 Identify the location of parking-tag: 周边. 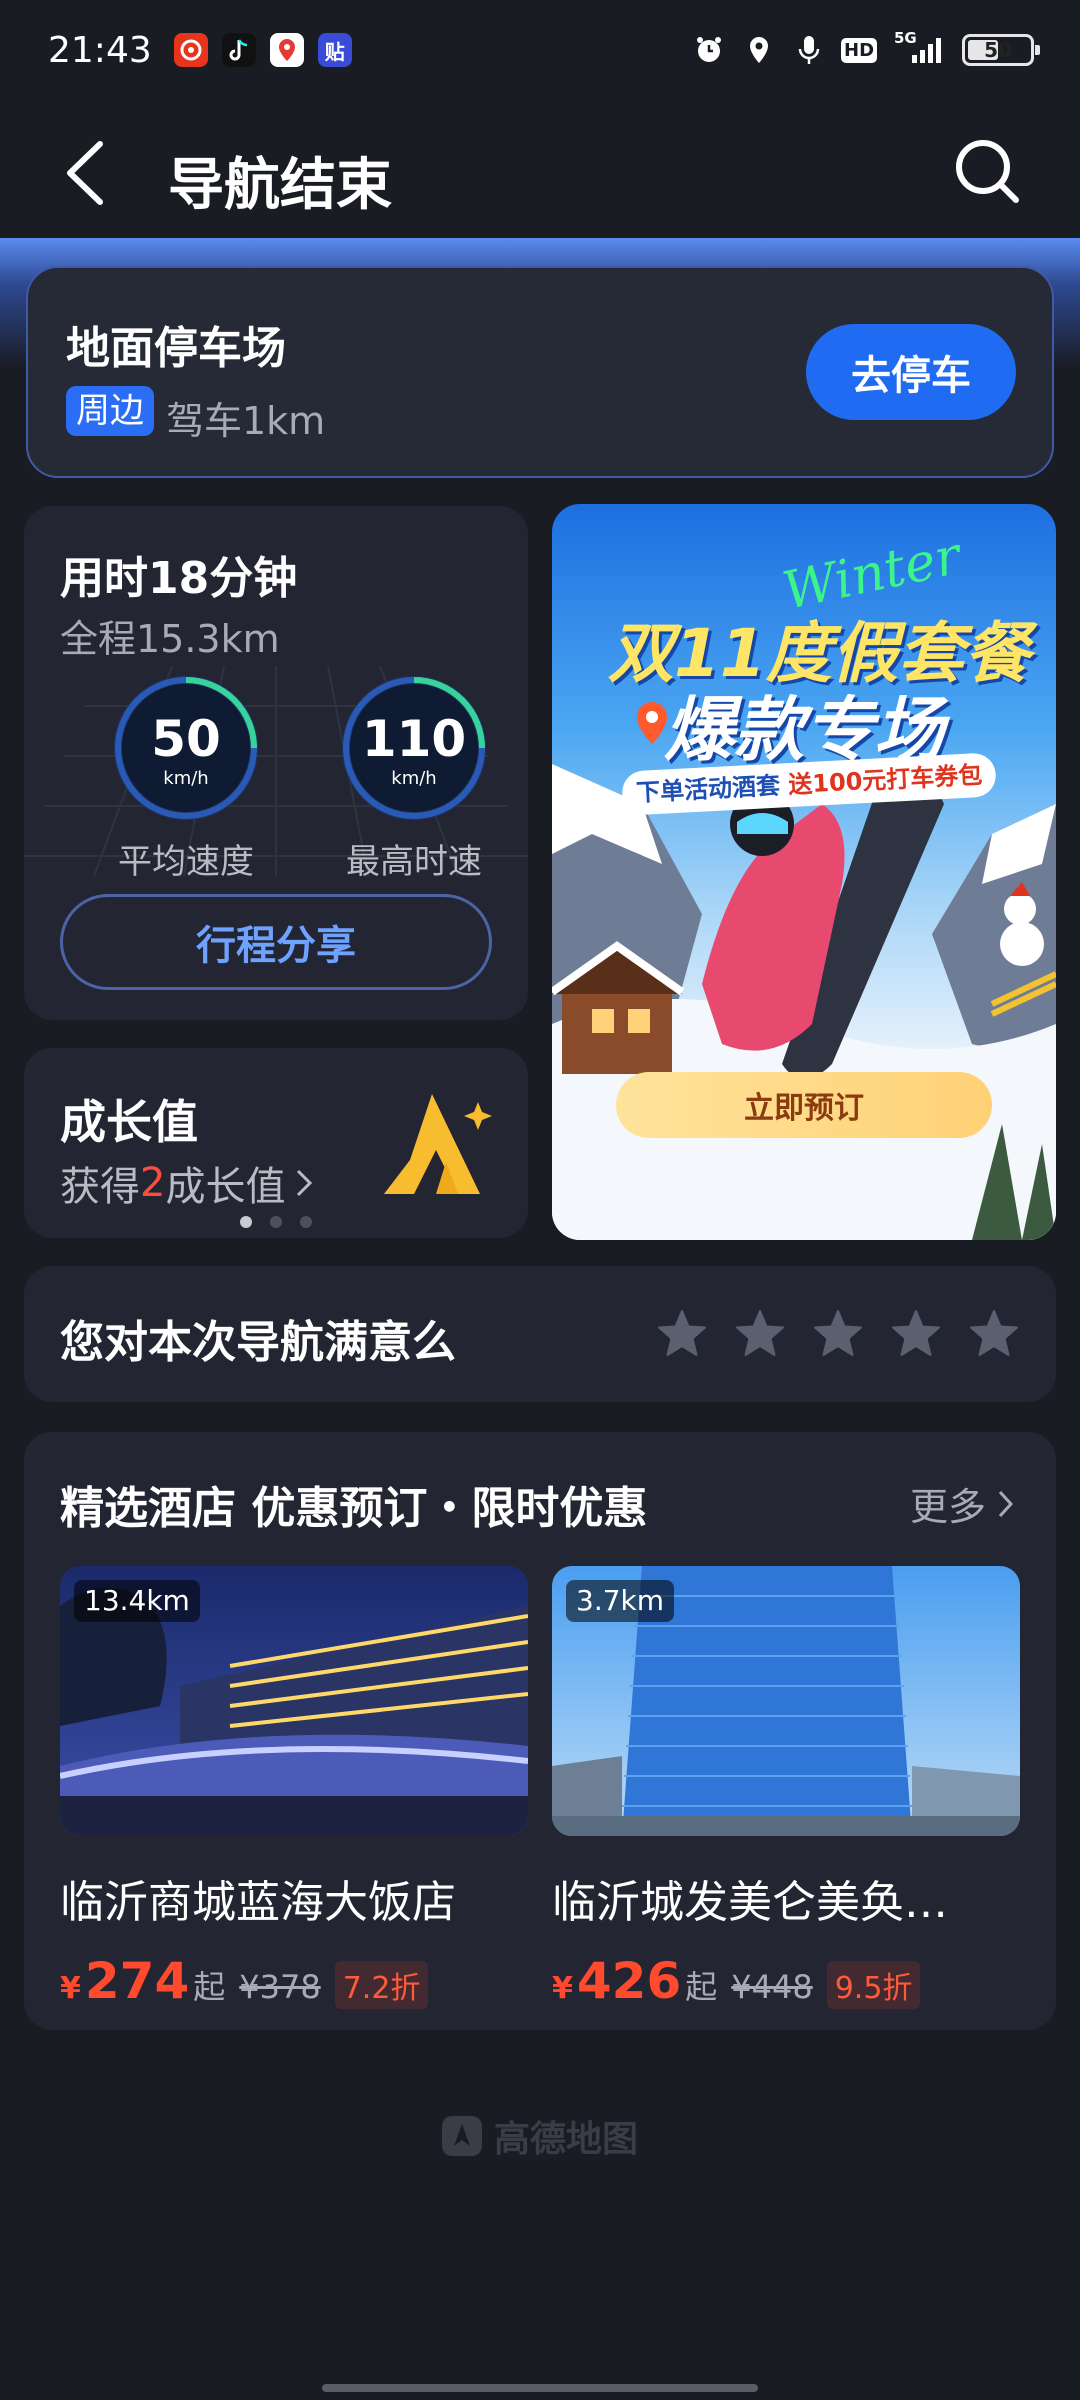
(110, 411).